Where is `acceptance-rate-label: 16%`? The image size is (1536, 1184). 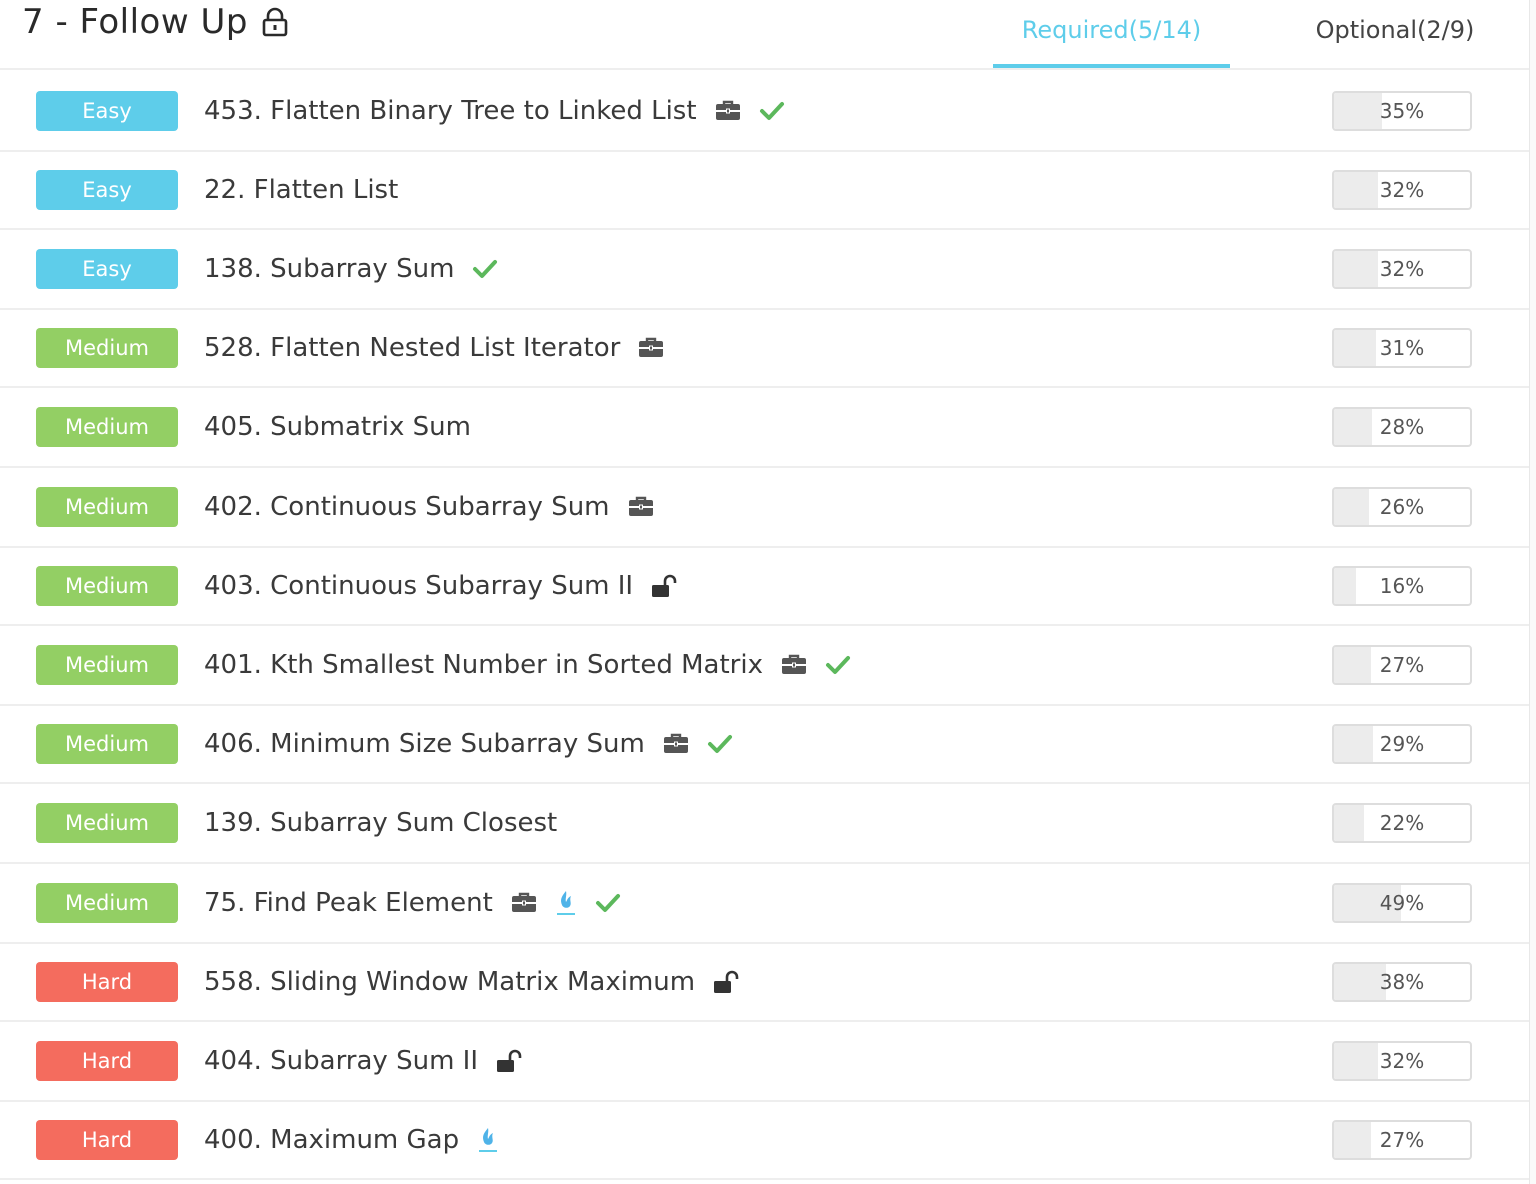 acceptance-rate-label: 16% is located at coordinates (1402, 586).